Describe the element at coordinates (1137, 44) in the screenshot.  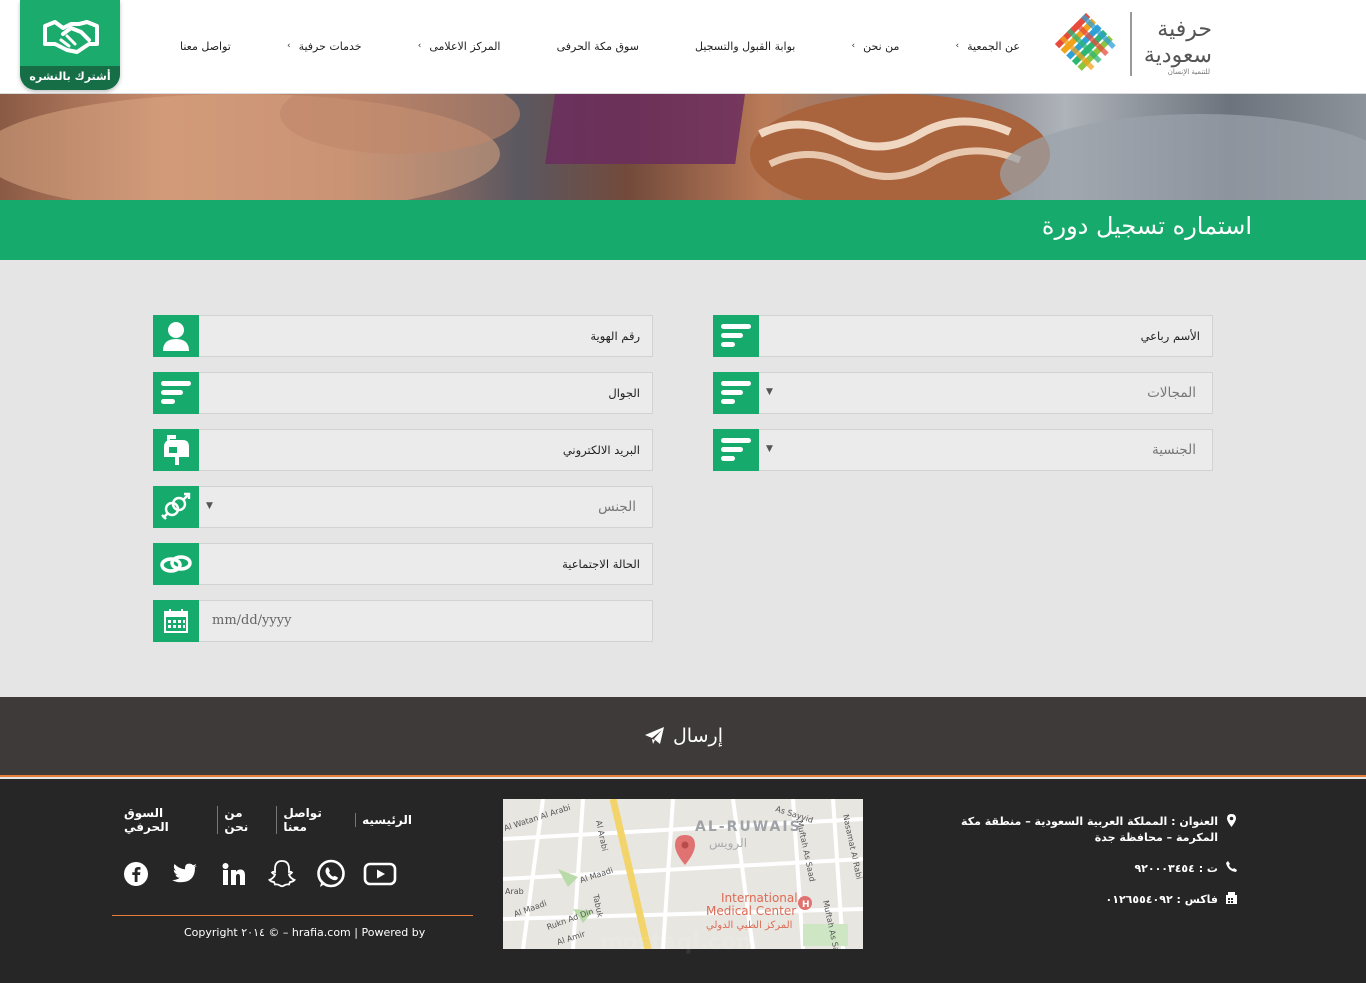
I see `site-logo: حرفية سعودية للتنمية الإنسان` at that location.